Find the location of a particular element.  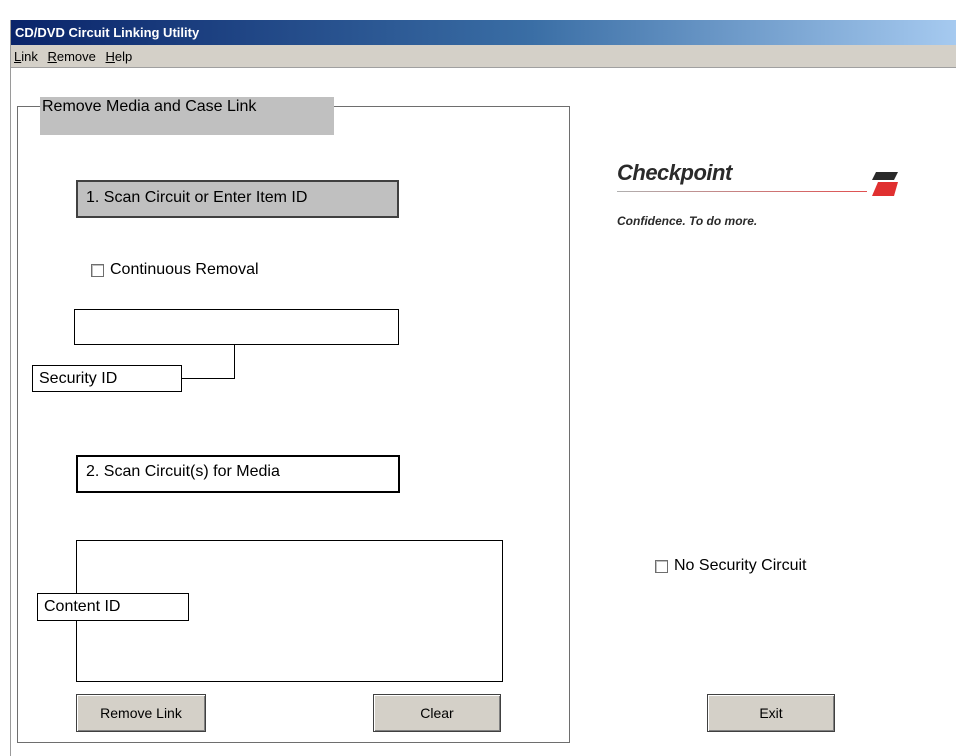

logo-rule is located at coordinates (742, 191).